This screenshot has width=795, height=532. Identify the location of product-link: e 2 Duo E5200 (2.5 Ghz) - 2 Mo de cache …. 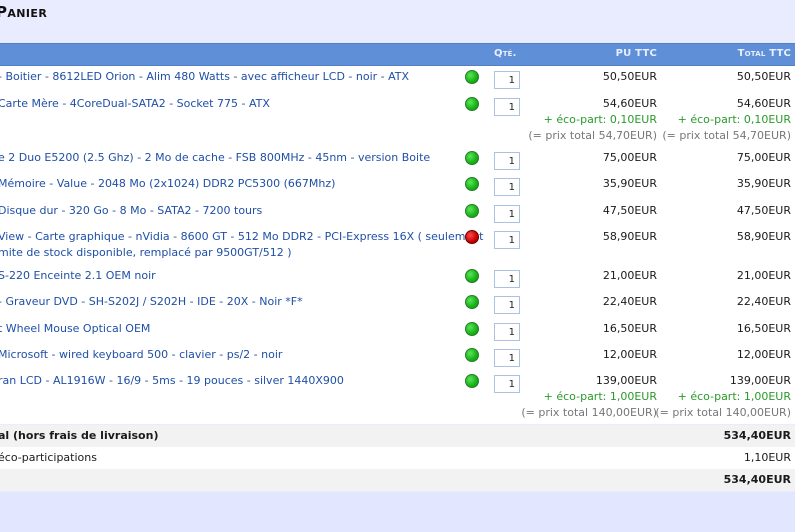
(225, 158).